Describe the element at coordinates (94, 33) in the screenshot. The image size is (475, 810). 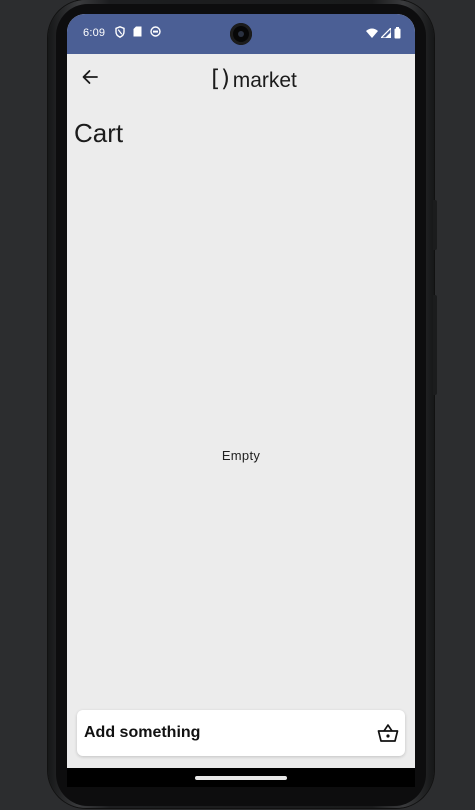
I see `status-time: 6:09` at that location.